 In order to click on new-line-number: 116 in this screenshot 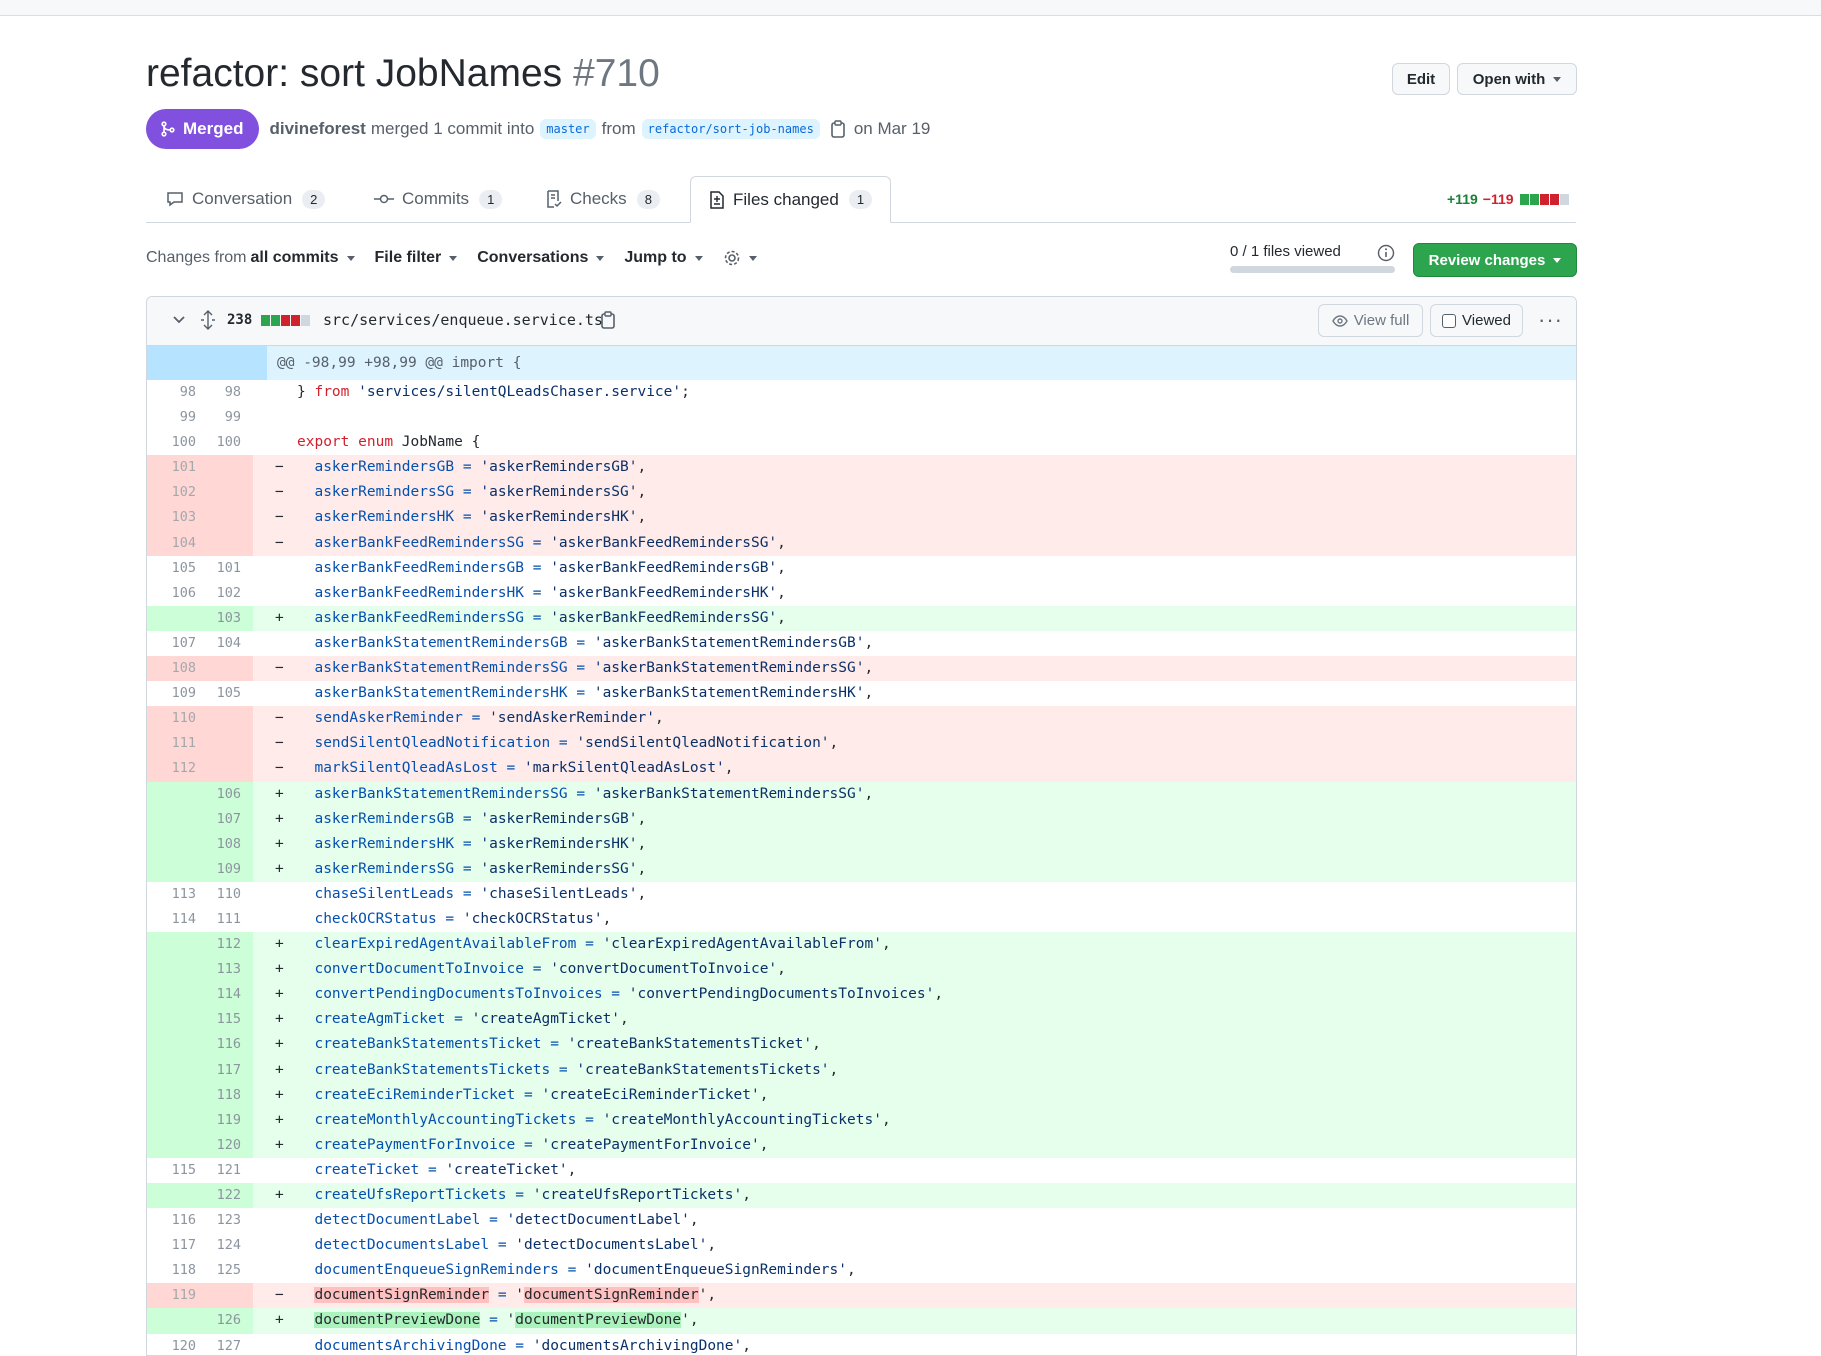, I will do `click(226, 1045)`.